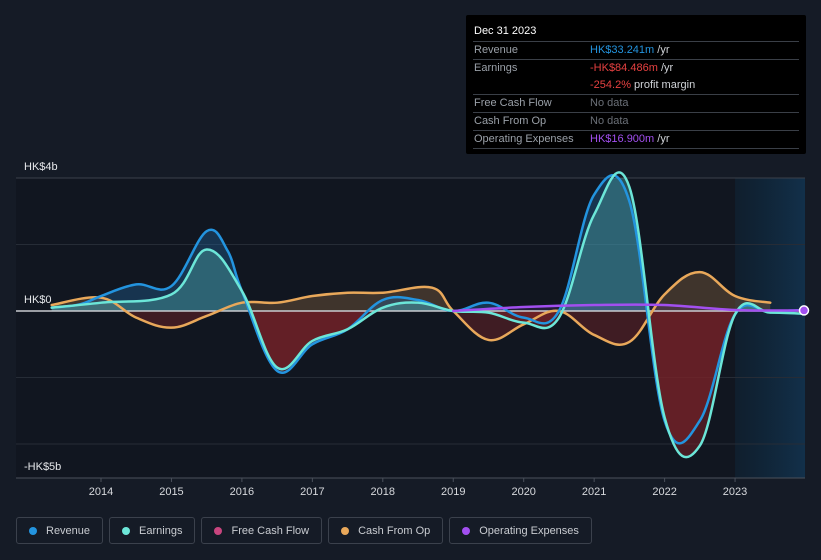 This screenshot has width=821, height=560. Describe the element at coordinates (68, 530) in the screenshot. I see `legend-label: Revenue` at that location.